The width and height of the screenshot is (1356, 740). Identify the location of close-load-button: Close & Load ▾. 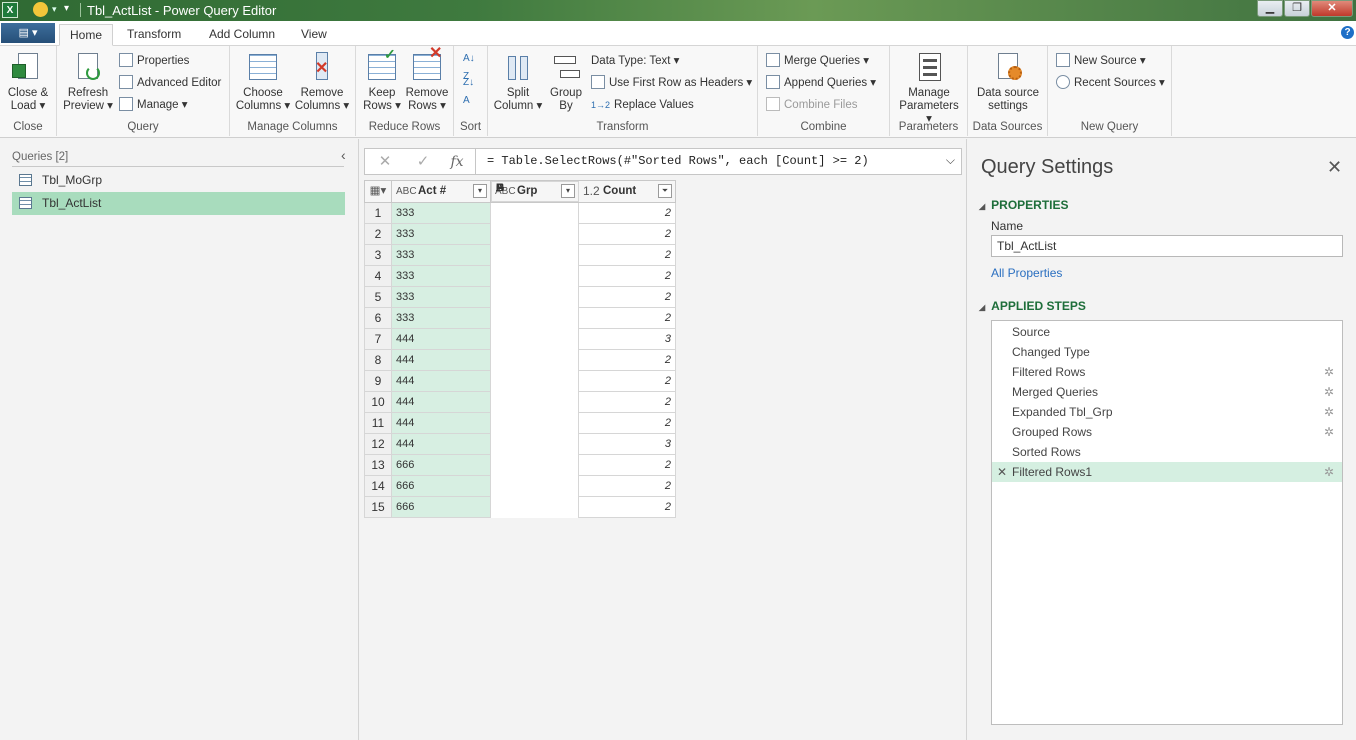
(28, 82).